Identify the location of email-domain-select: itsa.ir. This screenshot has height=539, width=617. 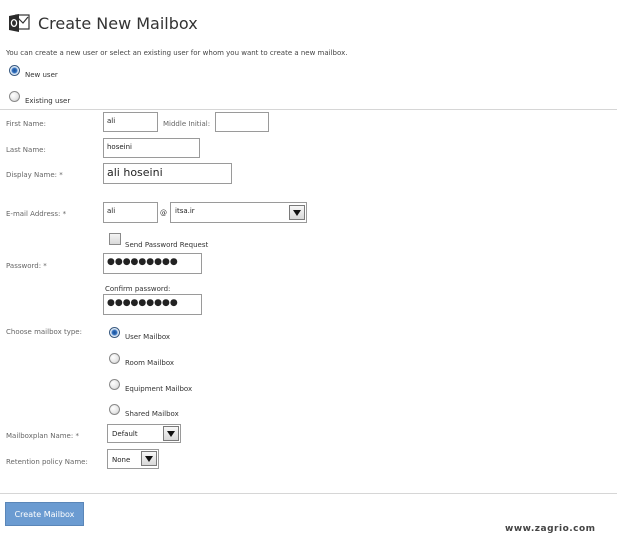
(238, 212).